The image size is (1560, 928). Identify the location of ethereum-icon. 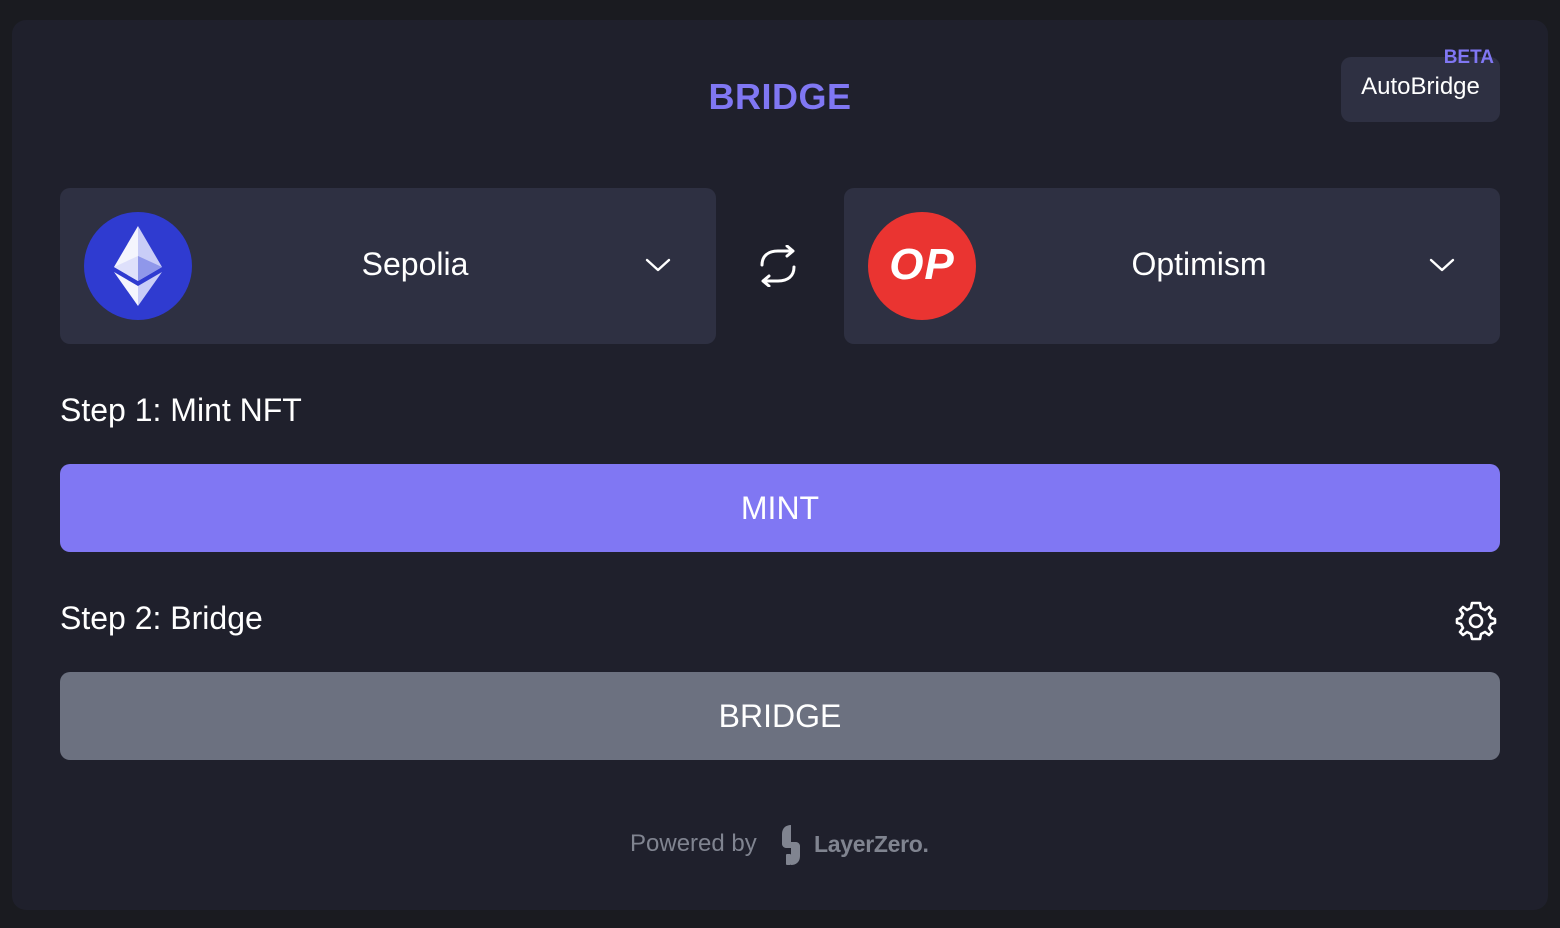
(138, 266).